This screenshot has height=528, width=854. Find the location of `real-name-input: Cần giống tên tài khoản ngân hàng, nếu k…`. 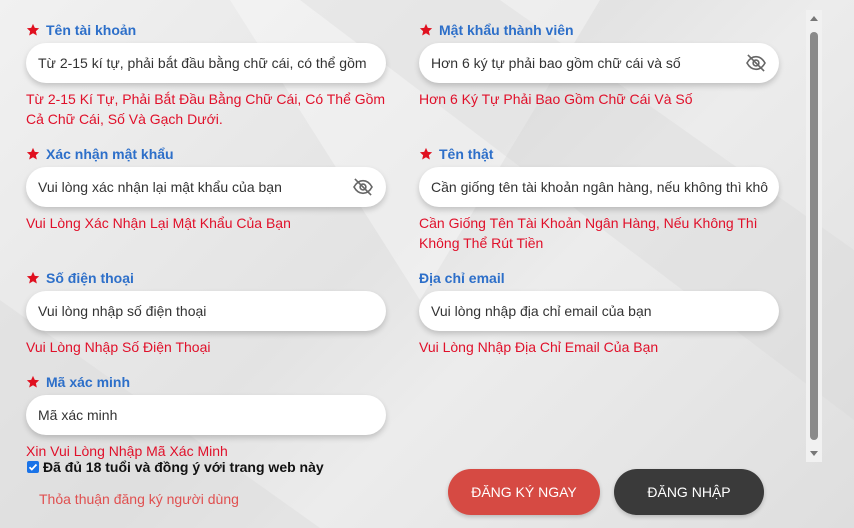

real-name-input: Cần giống tên tài khoản ngân hàng, nếu k… is located at coordinates (599, 187).